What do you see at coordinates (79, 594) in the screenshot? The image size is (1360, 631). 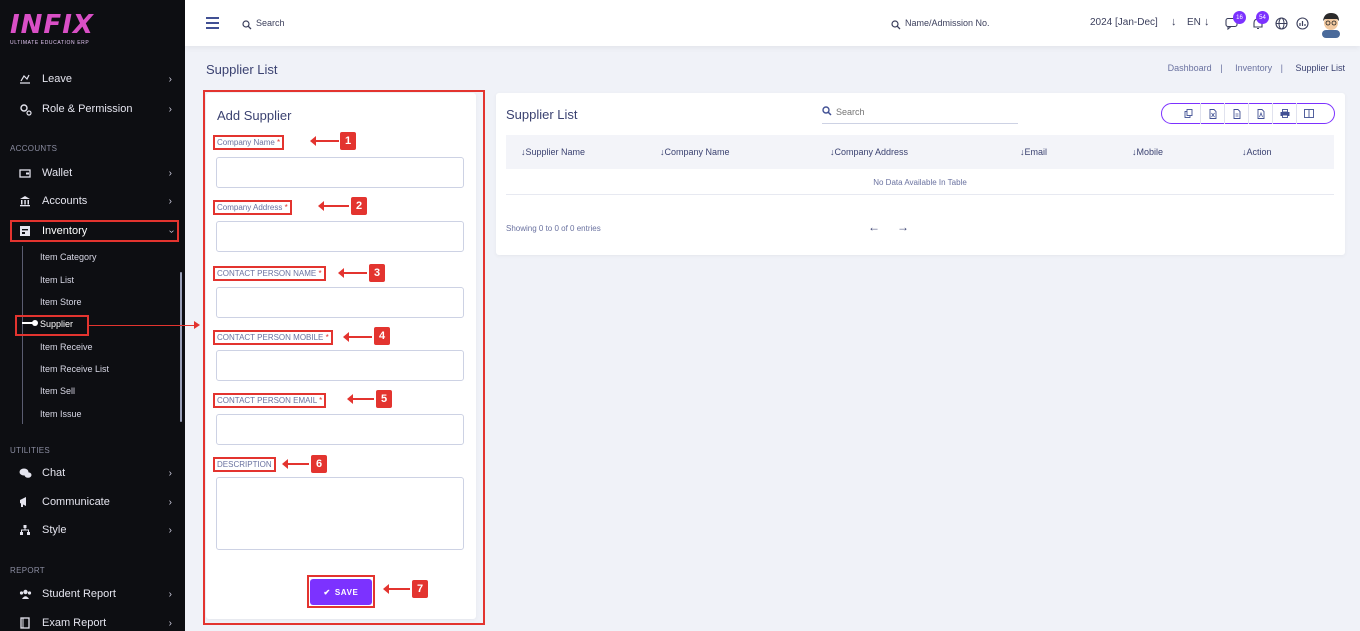 I see `sidebar-item-label: Student Report` at bounding box center [79, 594].